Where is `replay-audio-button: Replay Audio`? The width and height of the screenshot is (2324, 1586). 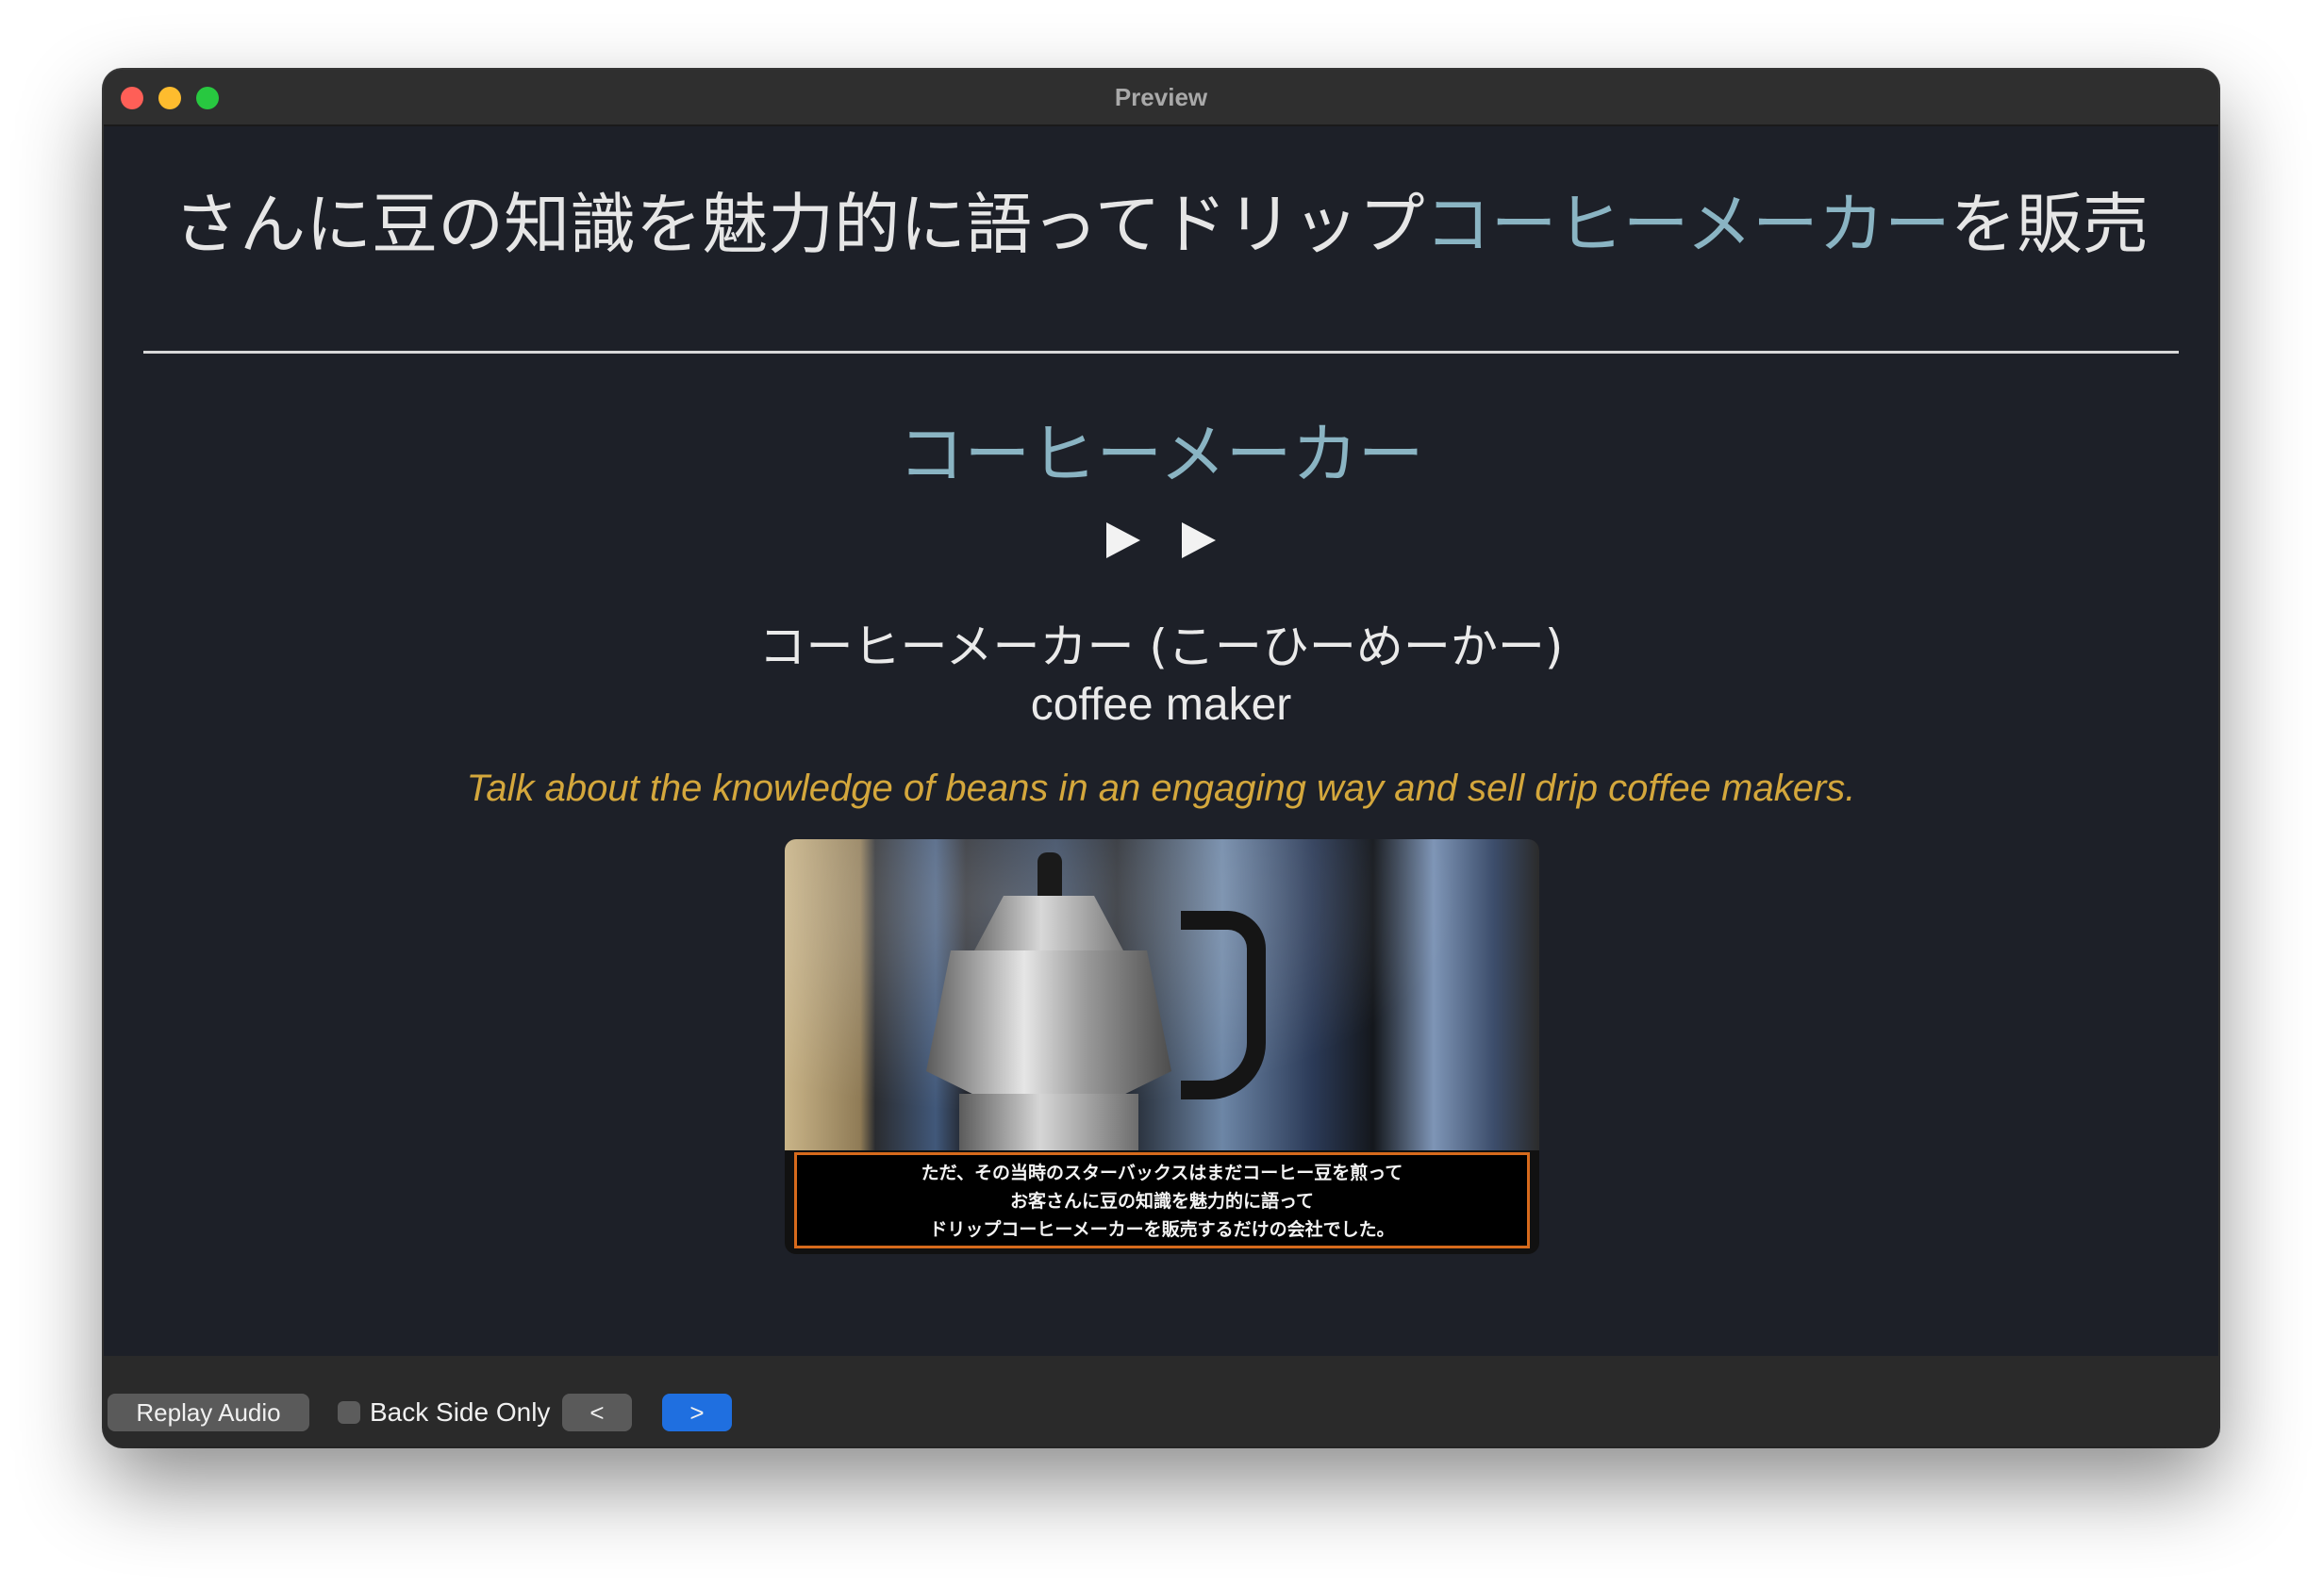
replay-audio-button: Replay Audio is located at coordinates (209, 1412).